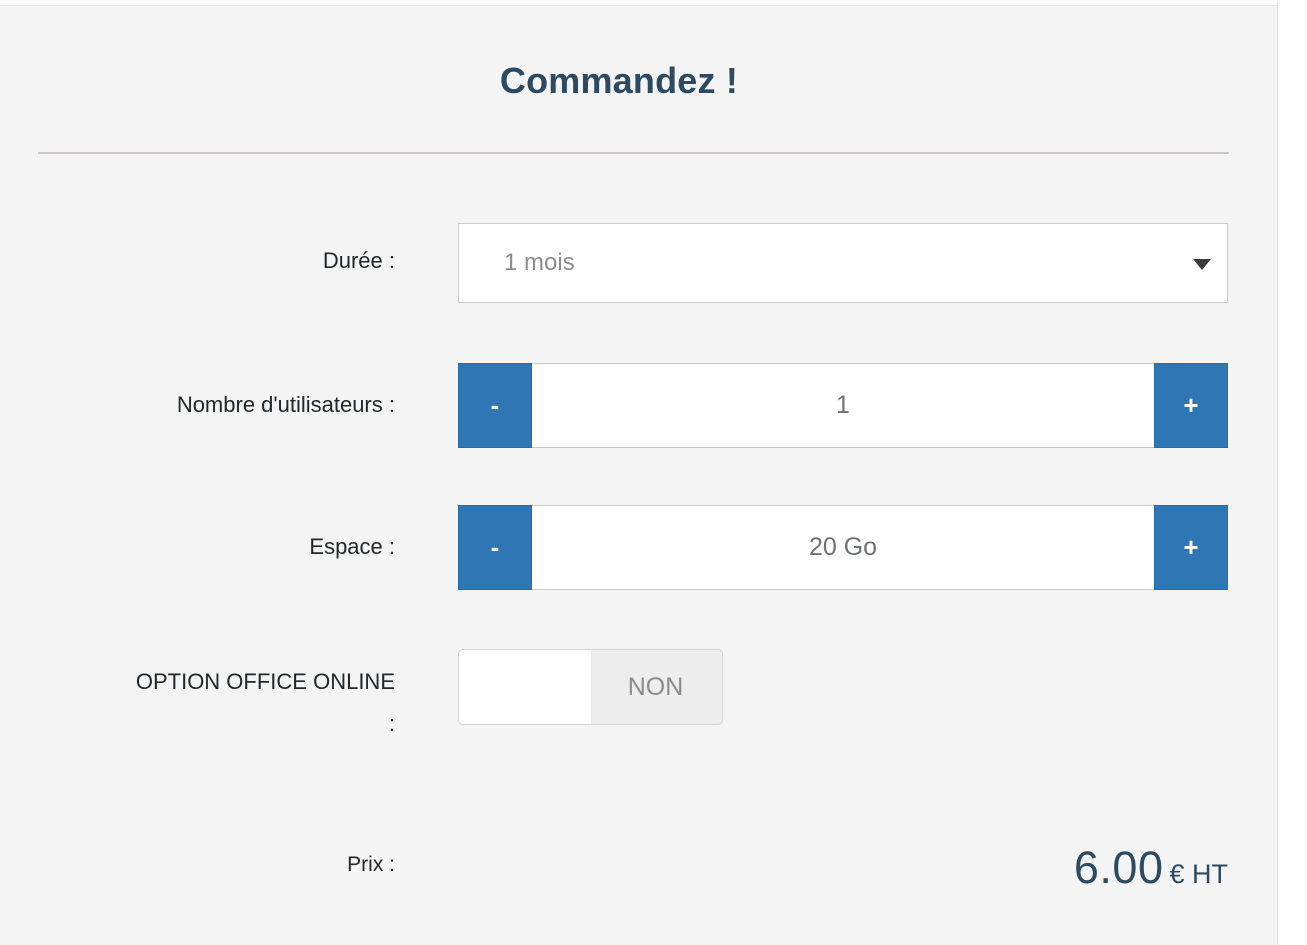 Image resolution: width=1307 pixels, height=945 pixels. Describe the element at coordinates (1118, 867) in the screenshot. I see `price-amount: 6.00` at that location.